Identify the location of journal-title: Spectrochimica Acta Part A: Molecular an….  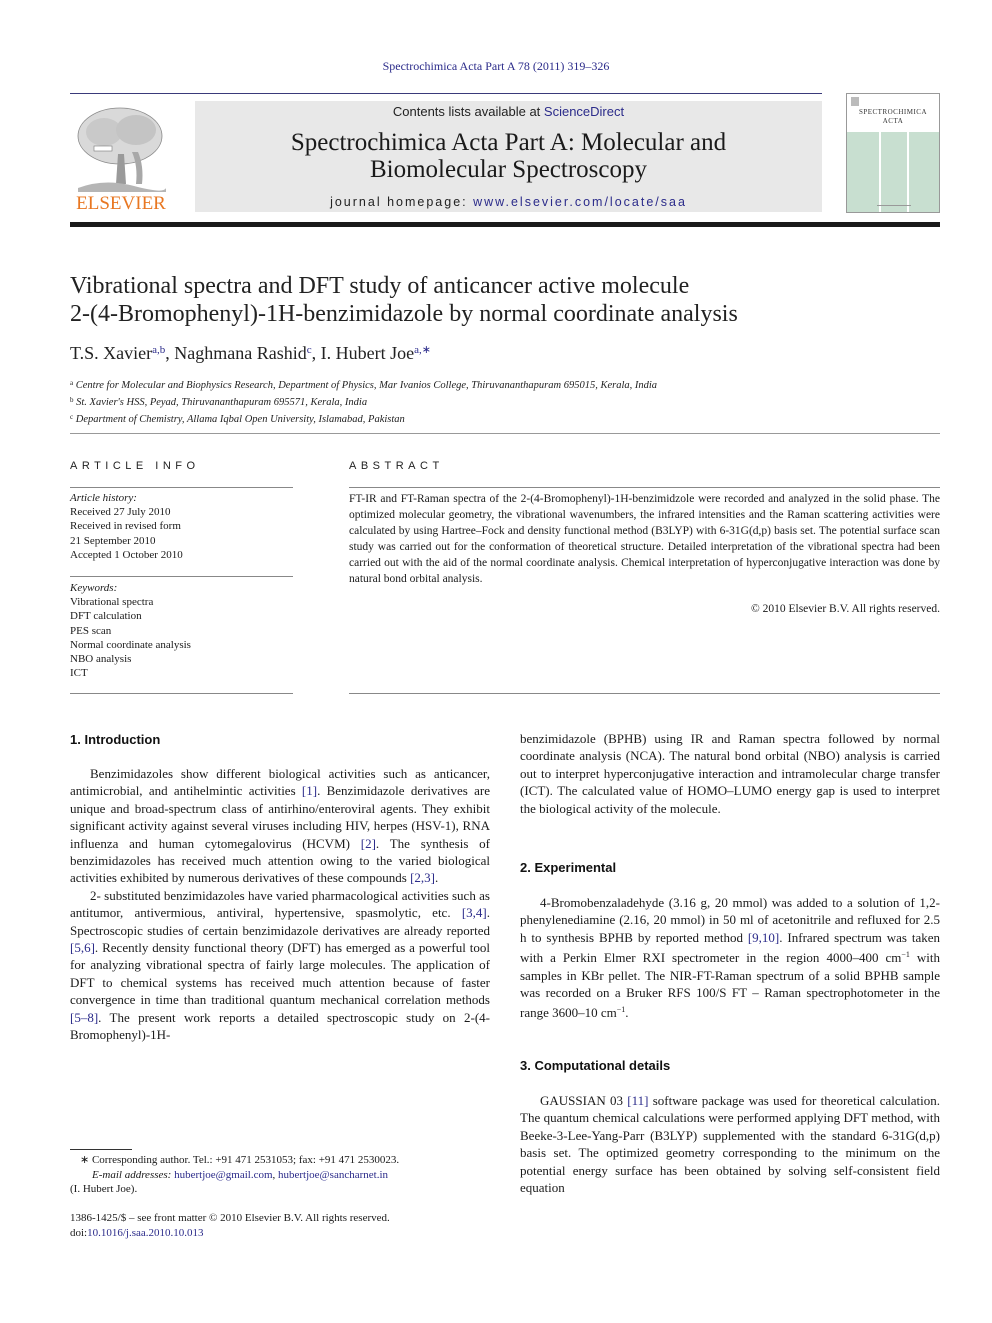
(508, 156).